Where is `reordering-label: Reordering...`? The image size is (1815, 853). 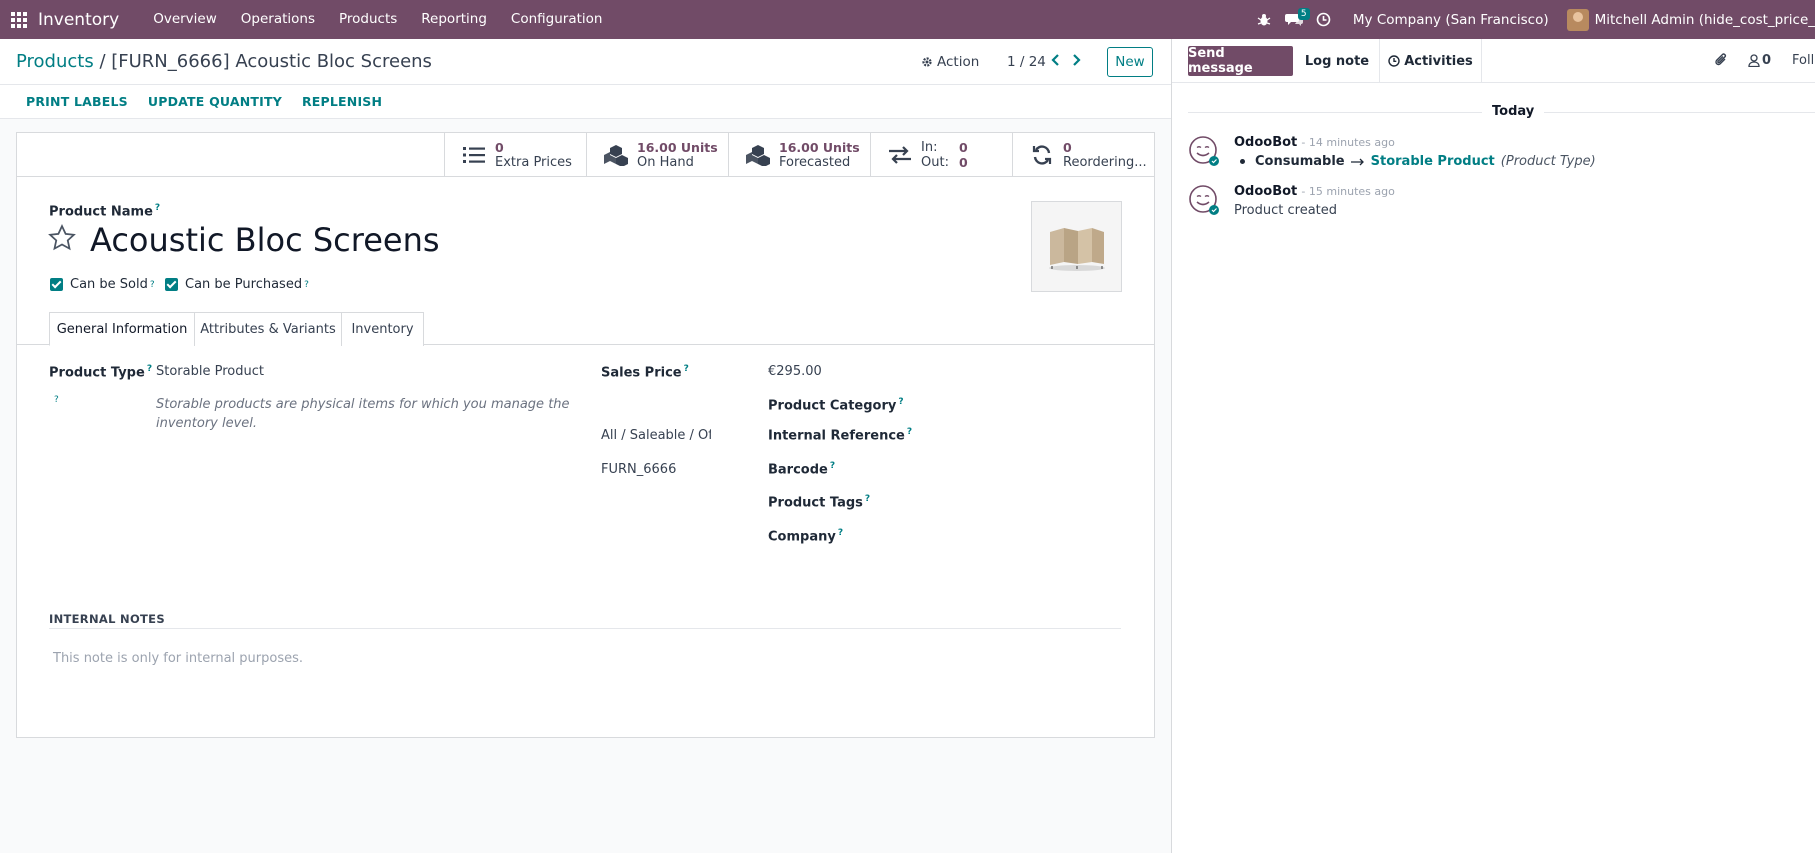 reordering-label: Reordering... is located at coordinates (1105, 162).